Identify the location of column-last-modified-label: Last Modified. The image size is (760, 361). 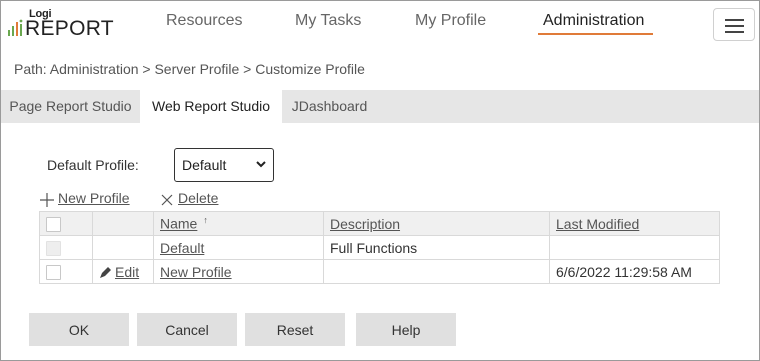
(597, 224).